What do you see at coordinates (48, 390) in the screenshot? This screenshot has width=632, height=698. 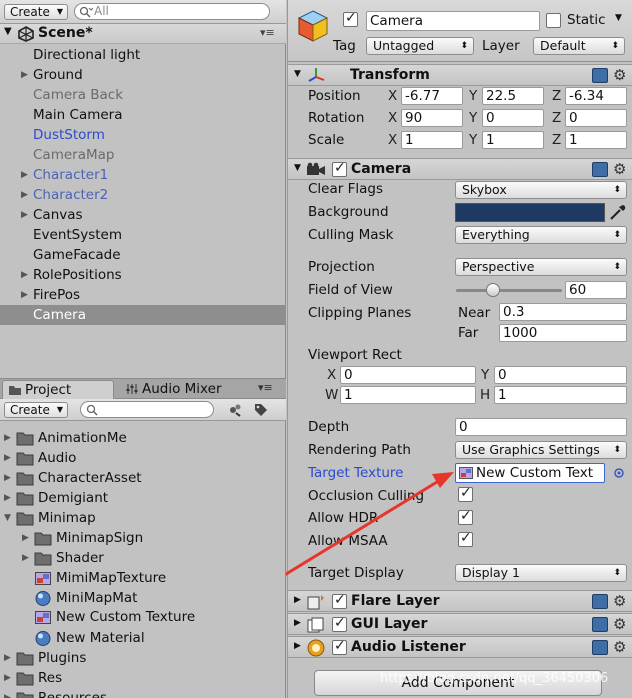 I see `tab-project-label: Project` at bounding box center [48, 390].